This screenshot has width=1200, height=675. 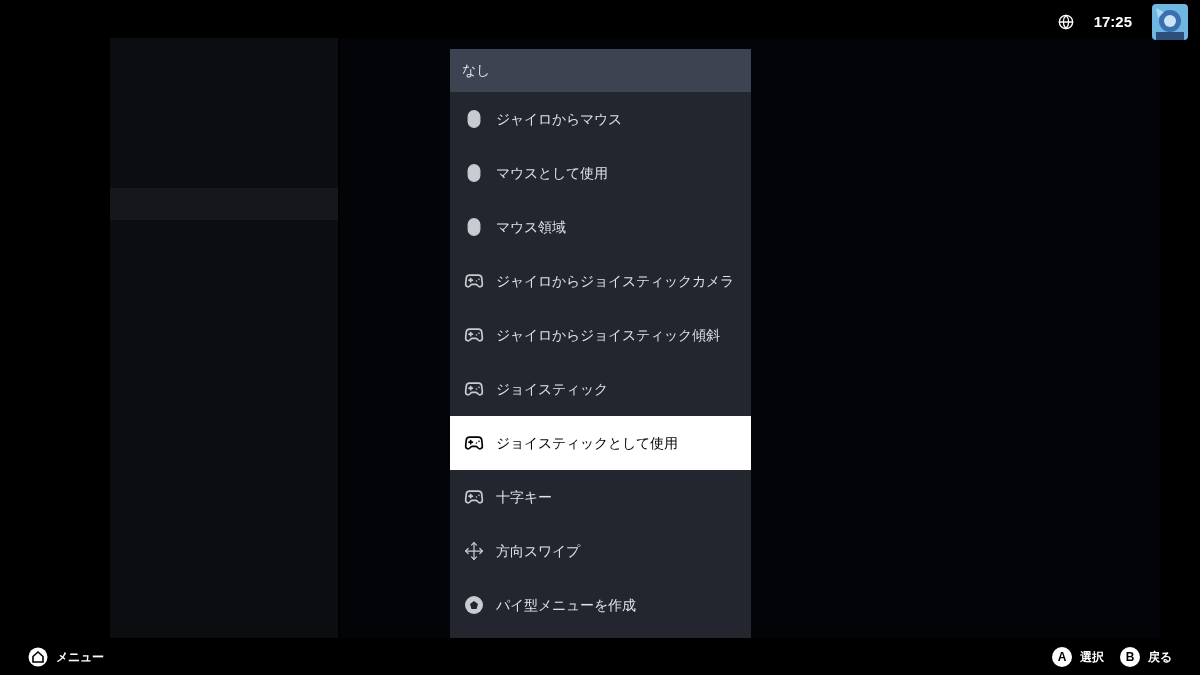 What do you see at coordinates (600, 605) in the screenshot?
I see `menu-option: パイ型メニューを作成` at bounding box center [600, 605].